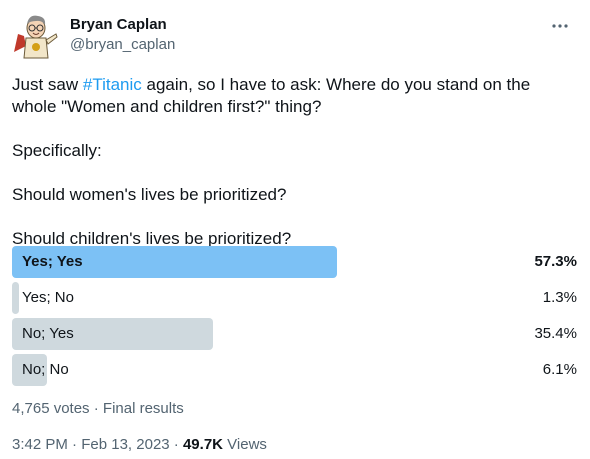  I want to click on views-label: Views, so click(247, 444).